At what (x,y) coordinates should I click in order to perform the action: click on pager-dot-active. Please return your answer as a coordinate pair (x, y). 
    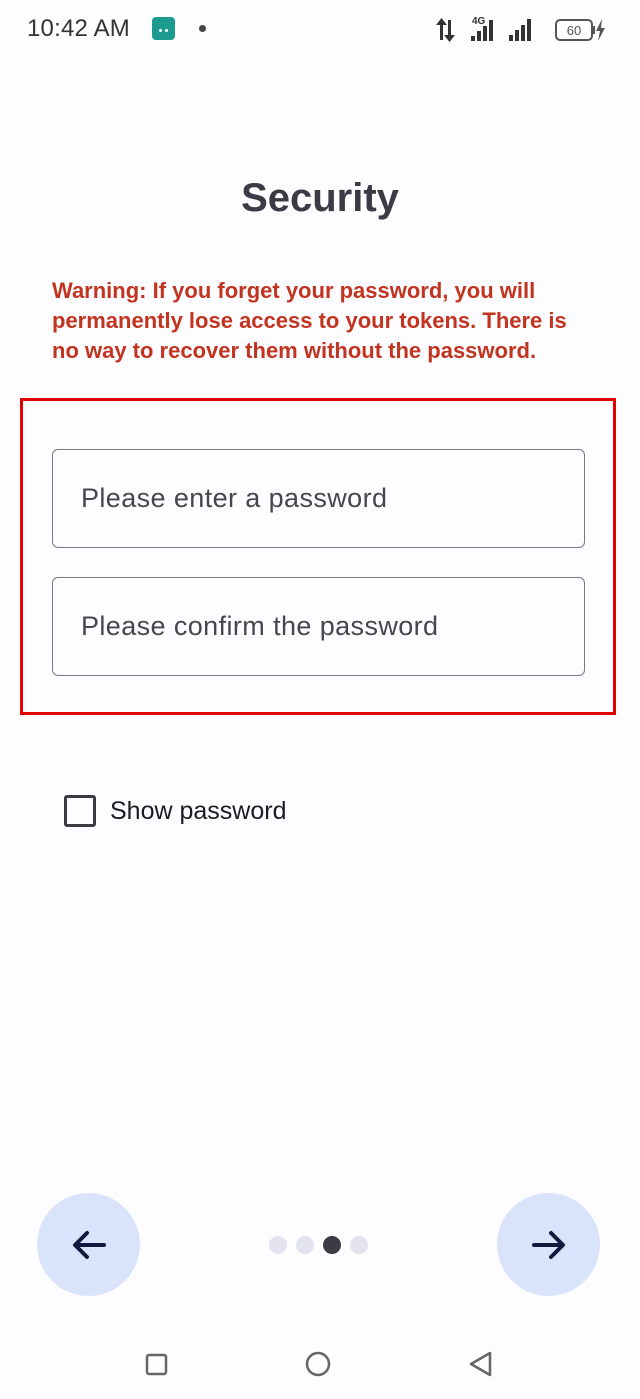
    Looking at the image, I should click on (332, 1245).